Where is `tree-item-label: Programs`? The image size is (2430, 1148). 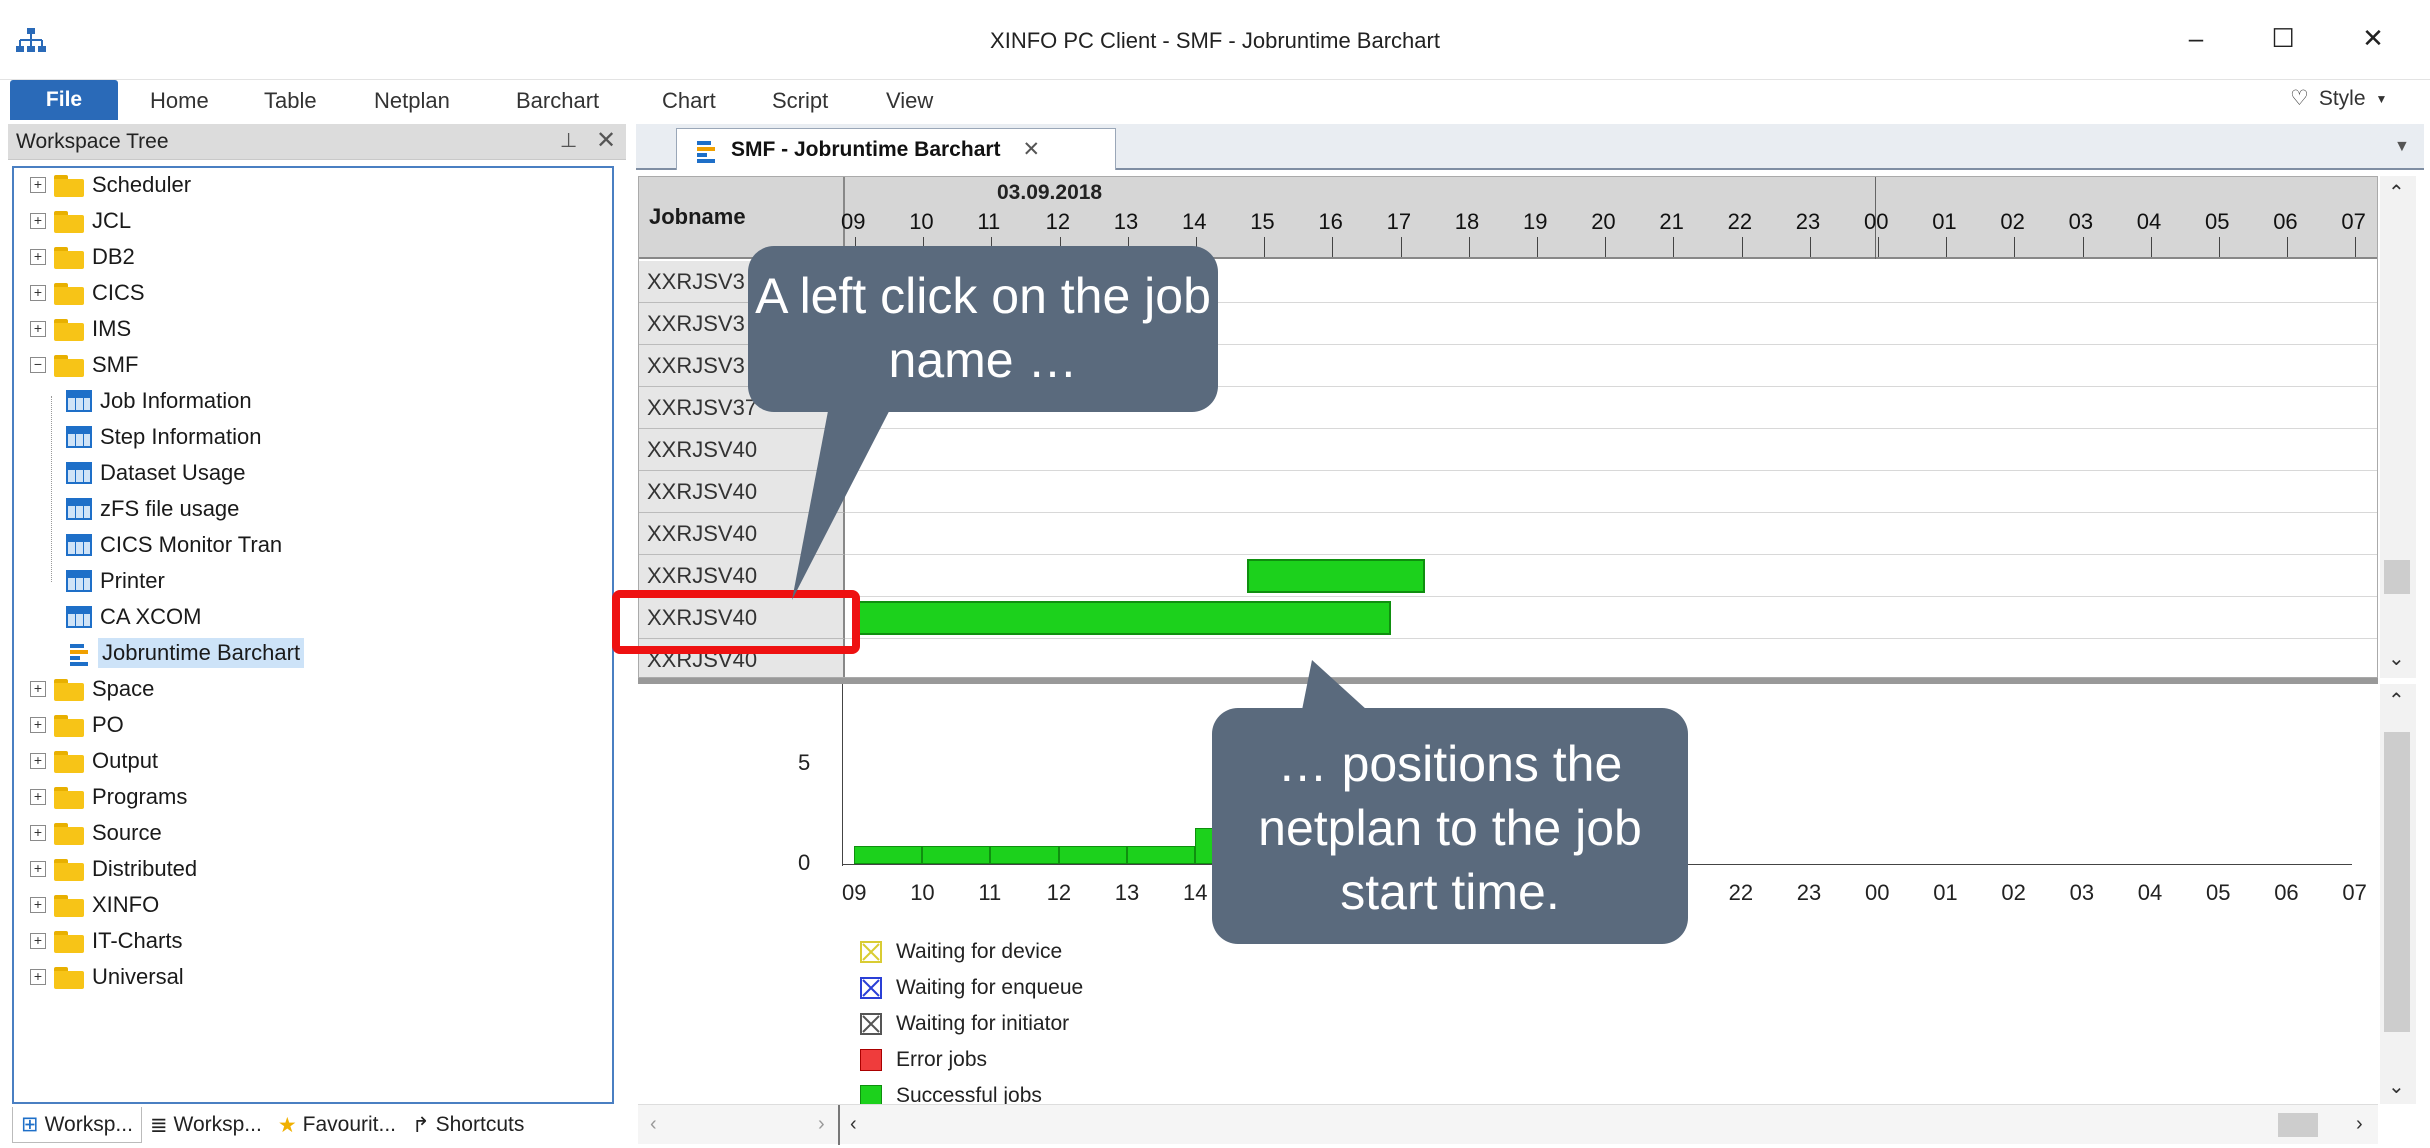
tree-item-label: Programs is located at coordinates (140, 796).